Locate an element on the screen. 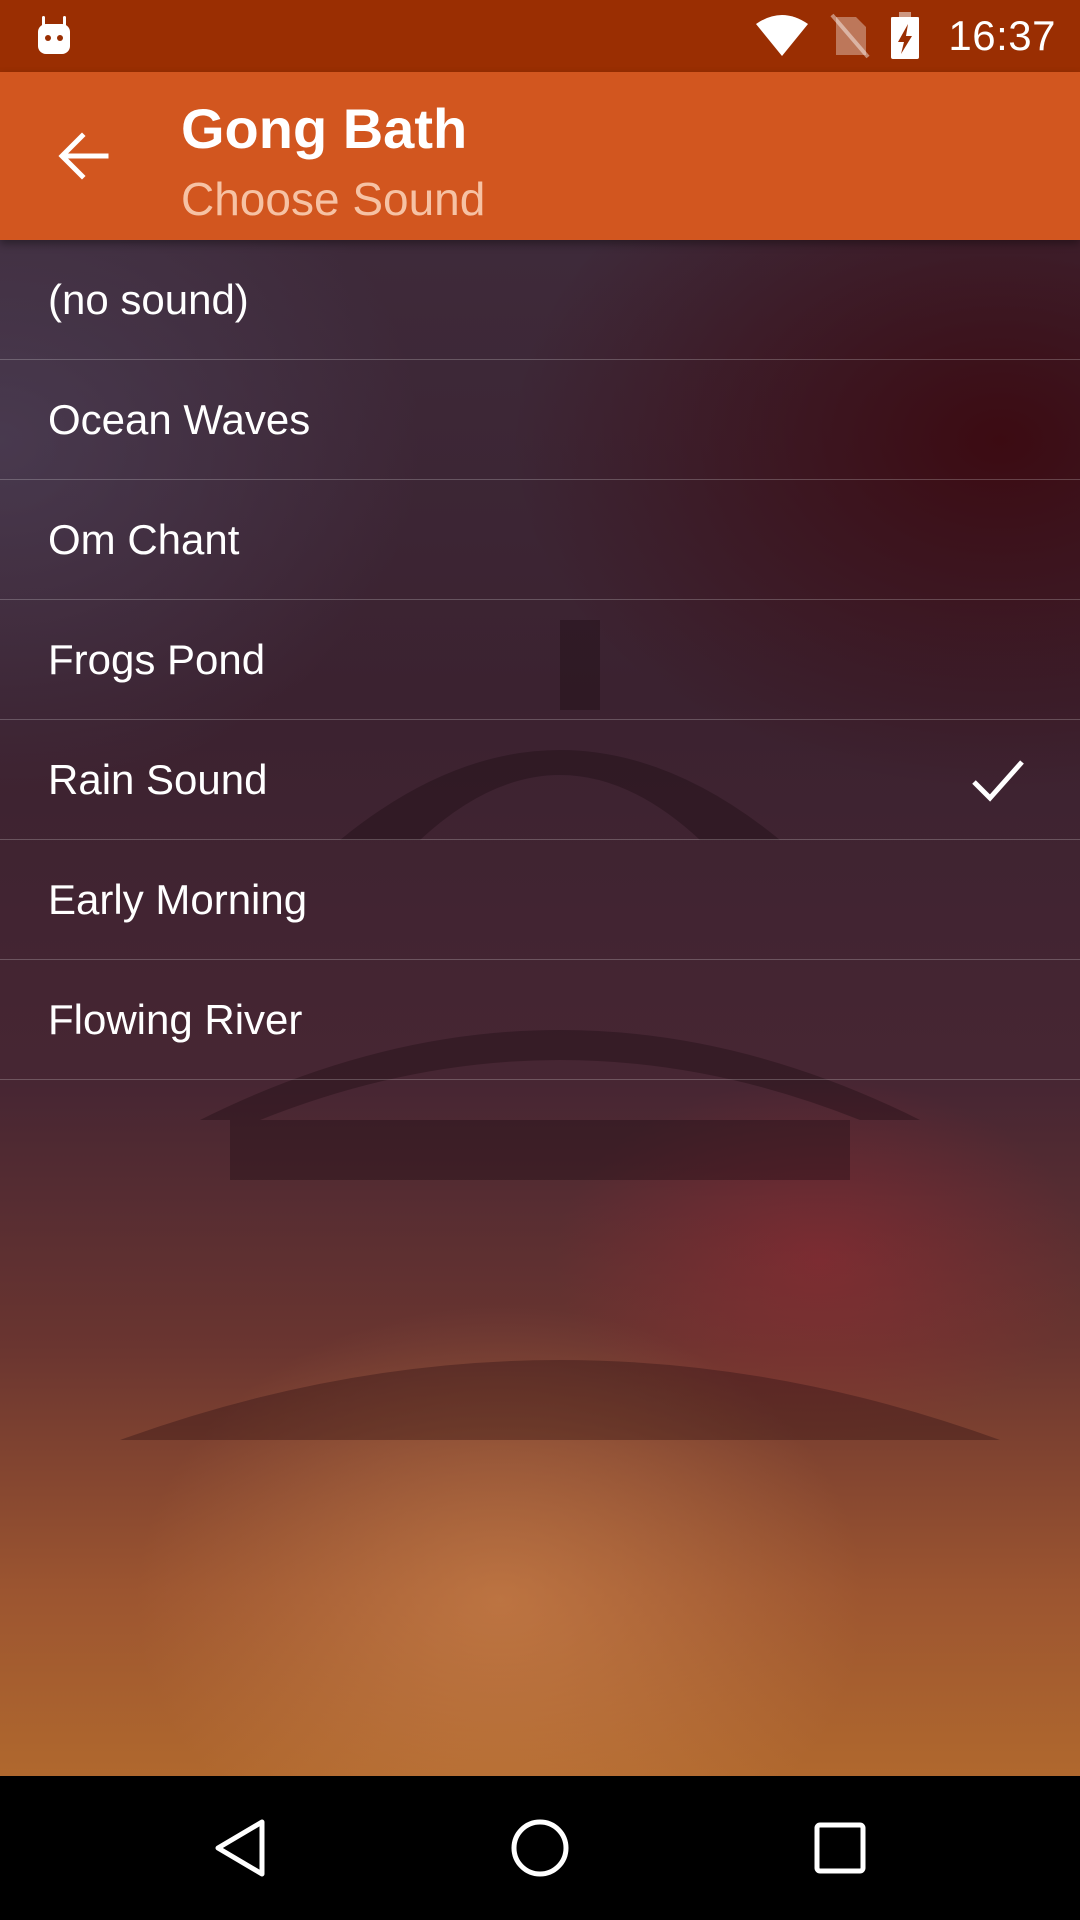 The image size is (1080, 1920). sound-item-label: Rain Sound is located at coordinates (158, 779).